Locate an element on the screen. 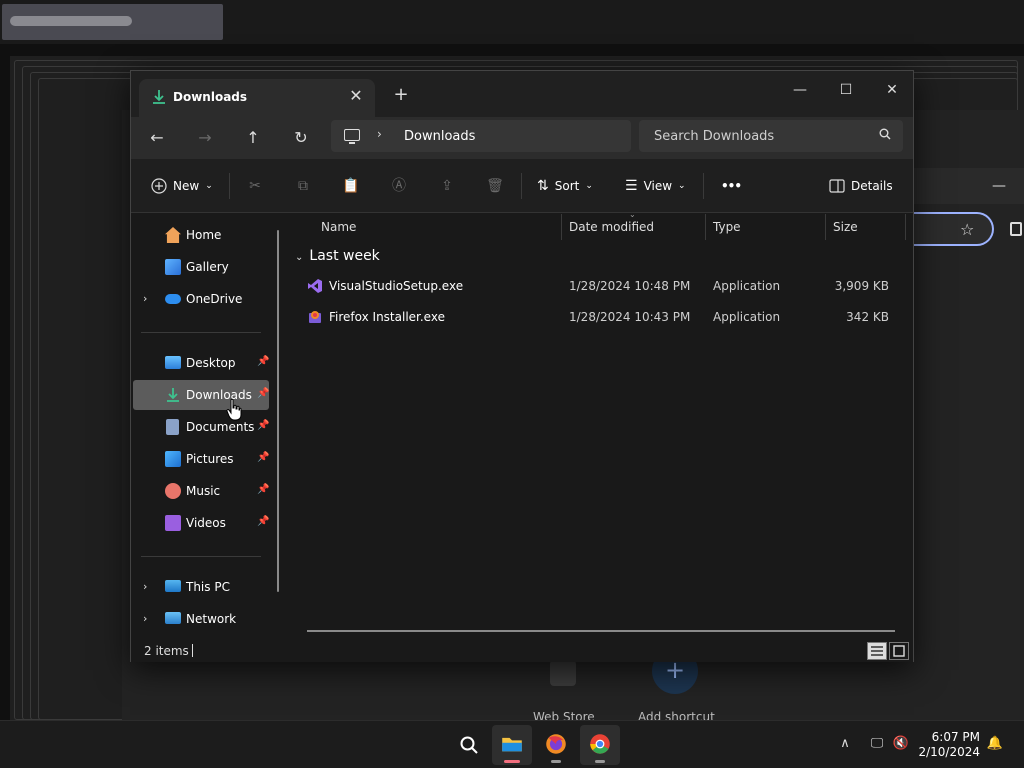 Image resolution: width=1024 pixels, height=768 pixels. sort-button: ⇅ Sort ⌄ is located at coordinates (565, 186).